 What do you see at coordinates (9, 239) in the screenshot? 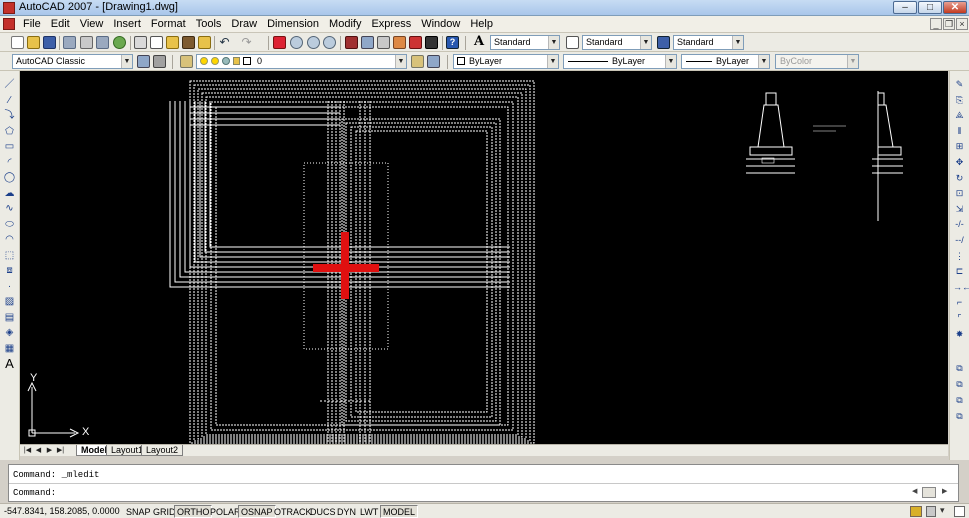
I see `ellipse-arc-icon: ◠` at bounding box center [9, 239].